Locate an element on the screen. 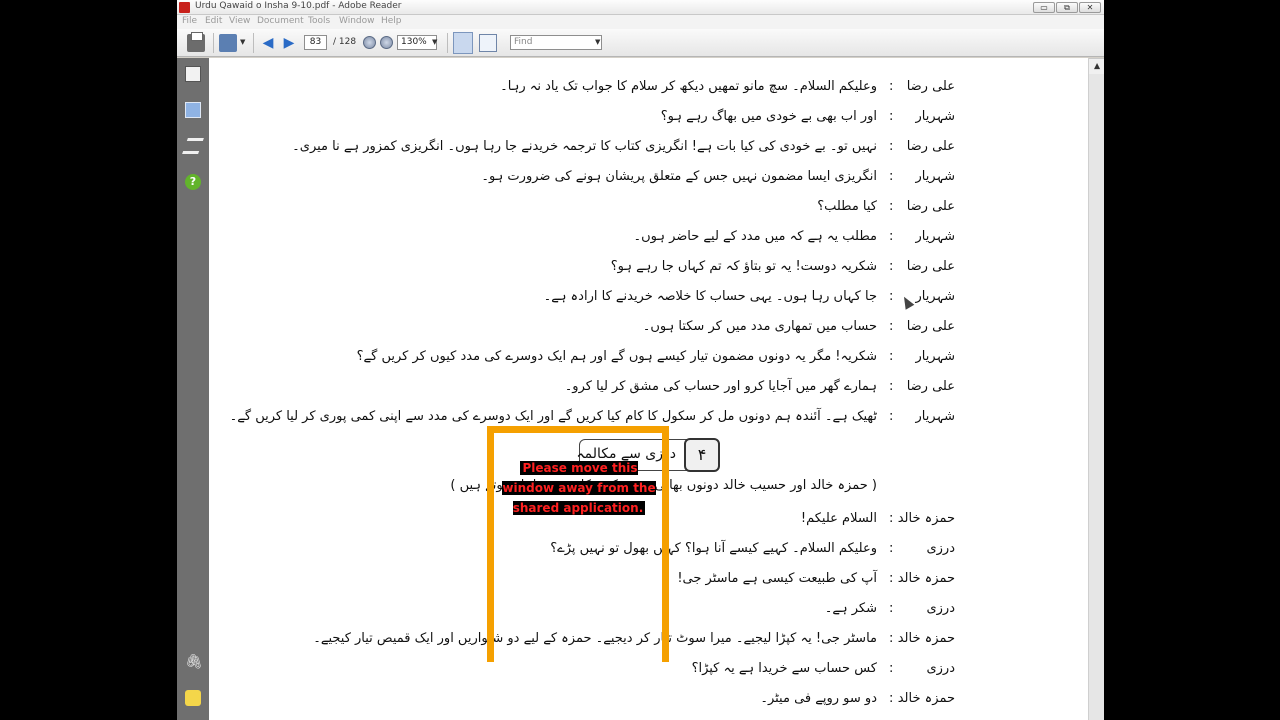 The image size is (1280, 720). fit-page-icon is located at coordinates (463, 43).